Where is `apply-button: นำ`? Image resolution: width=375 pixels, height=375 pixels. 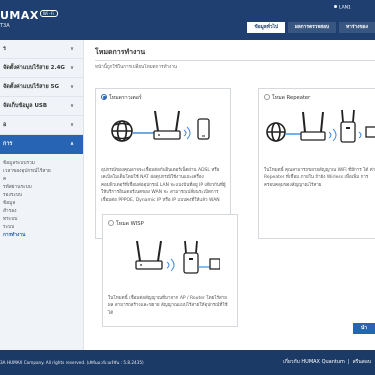 apply-button: นำ is located at coordinates (364, 328).